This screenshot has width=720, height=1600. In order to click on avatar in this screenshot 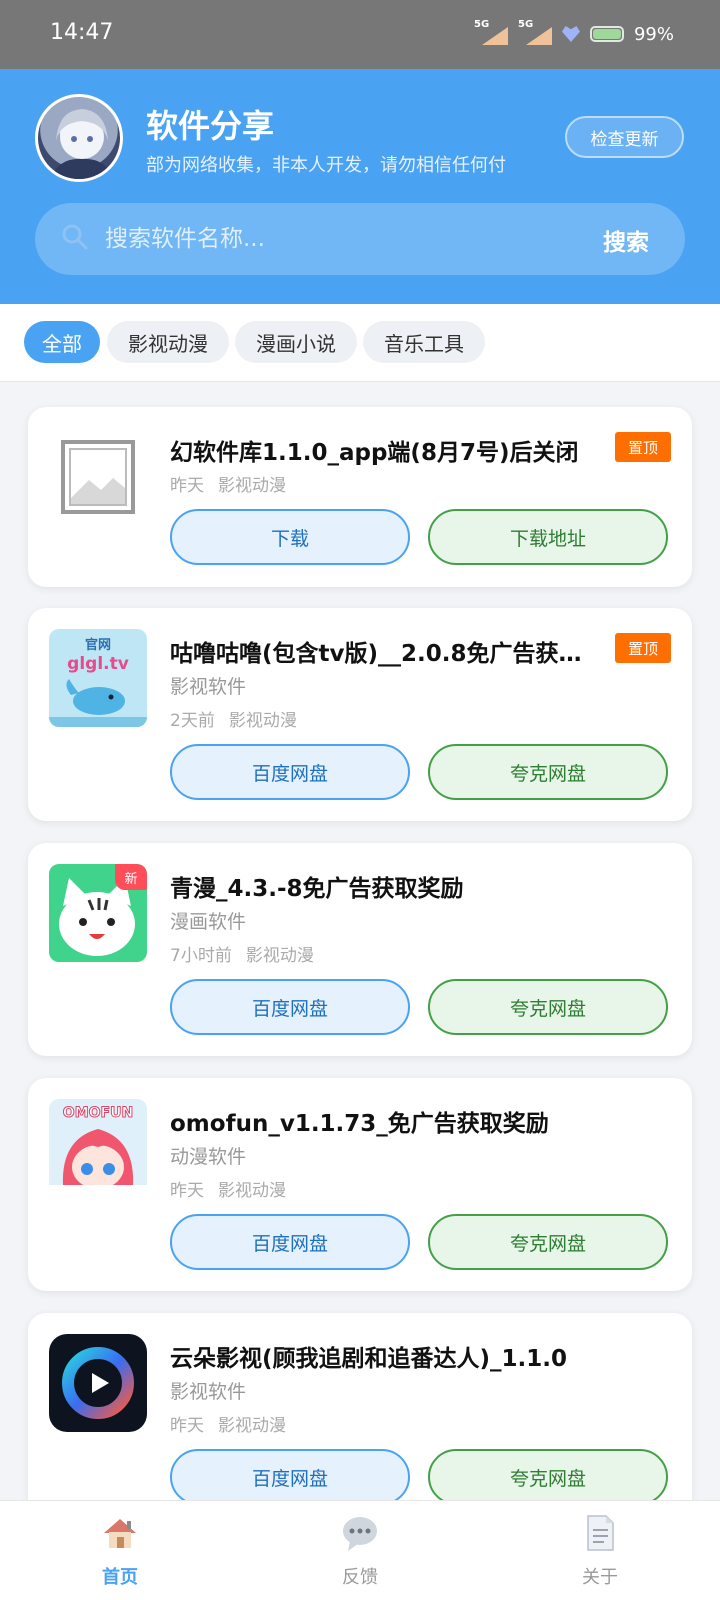, I will do `click(79, 138)`.